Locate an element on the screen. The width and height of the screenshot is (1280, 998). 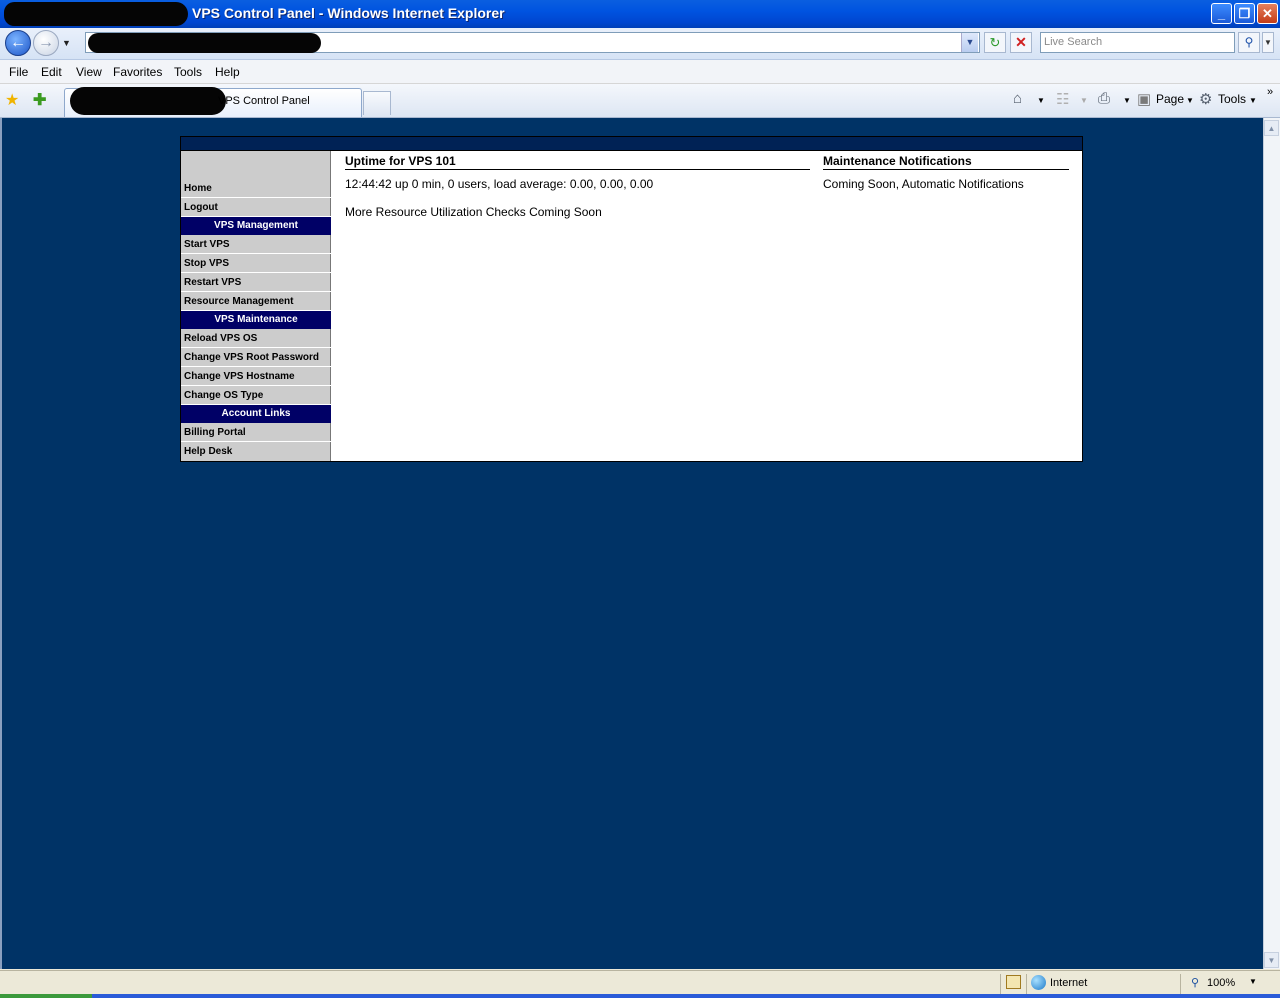
sidebar-item-restart-vps: Restart VPS is located at coordinates (256, 282).